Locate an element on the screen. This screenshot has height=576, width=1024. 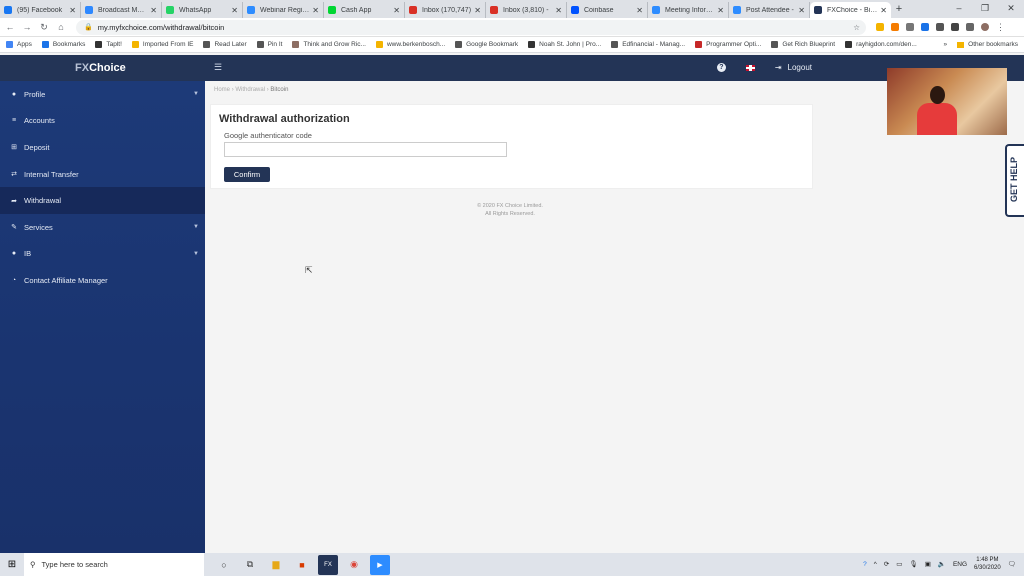
notifications-icon: 🗨 is located at coordinates (1012, 564).